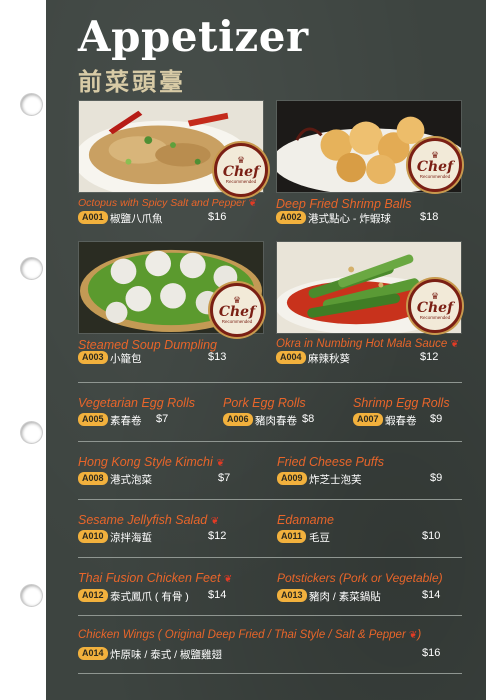  I want to click on item-code-a006: A006, so click(238, 419).